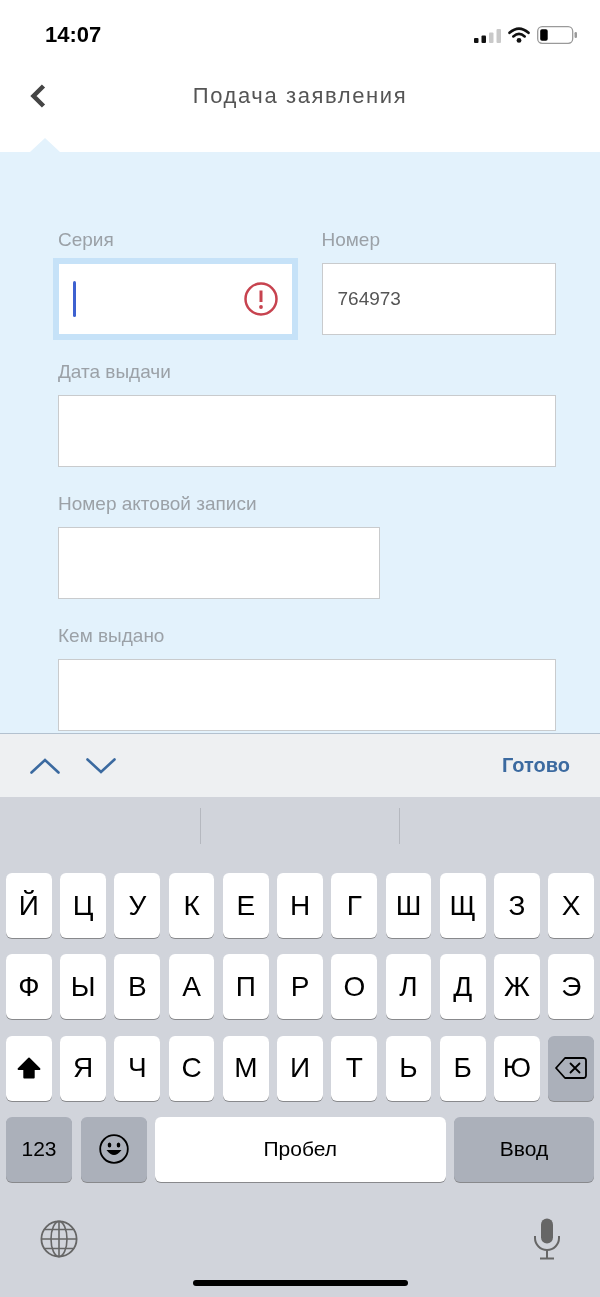  I want to click on chevron-down-icon, so click(101, 765).